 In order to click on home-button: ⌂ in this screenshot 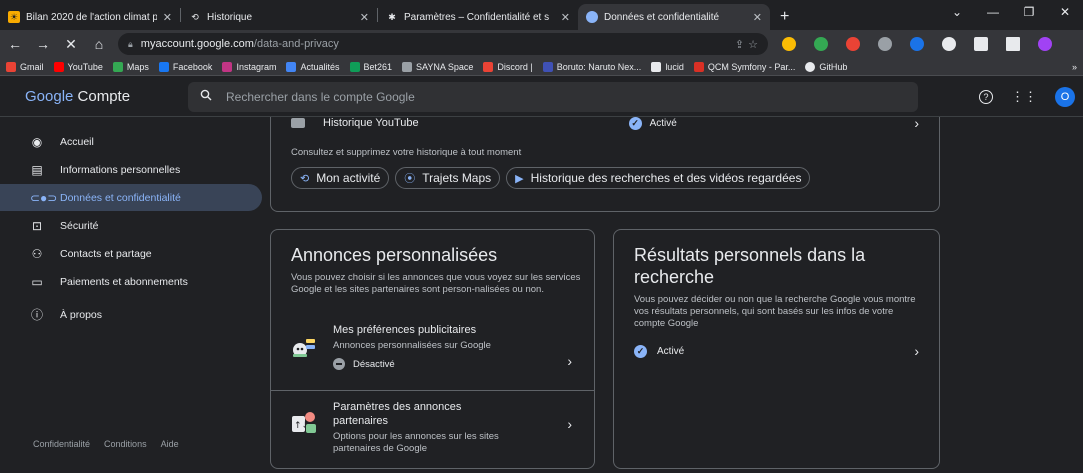, I will do `click(99, 44)`.